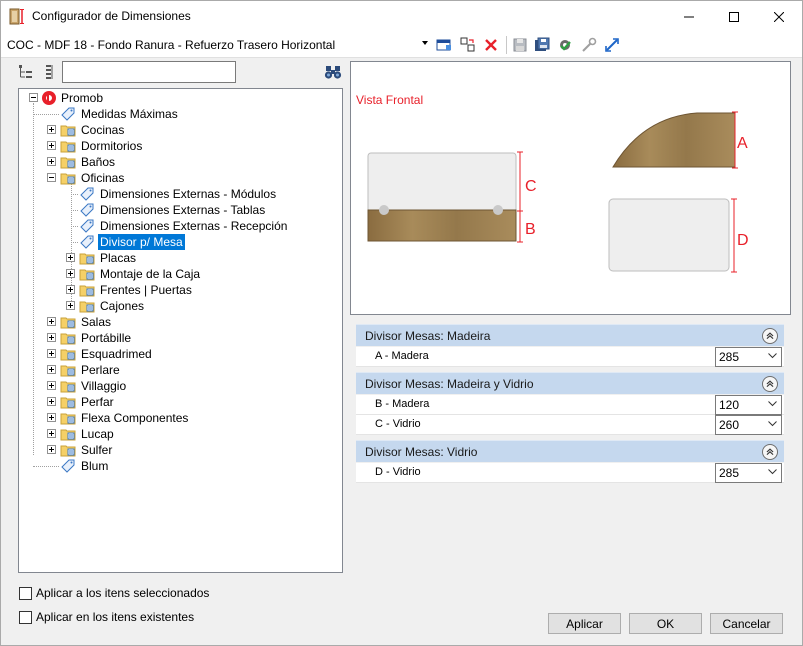 This screenshot has width=803, height=646. I want to click on group-title: Divisor Mesas: Madeira y Vidrio, so click(449, 384).